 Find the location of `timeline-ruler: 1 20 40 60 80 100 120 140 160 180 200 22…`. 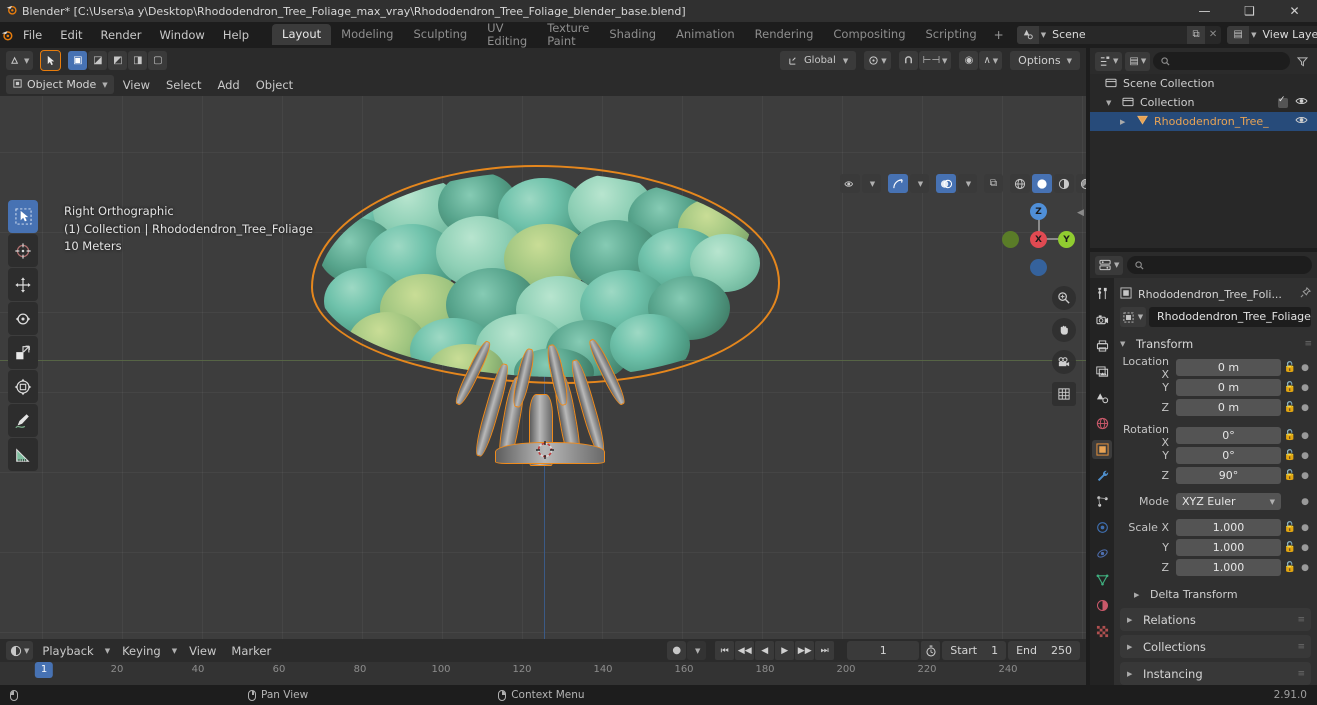

timeline-ruler: 1 20 40 60 80 100 120 140 160 180 200 22… is located at coordinates (543, 673).